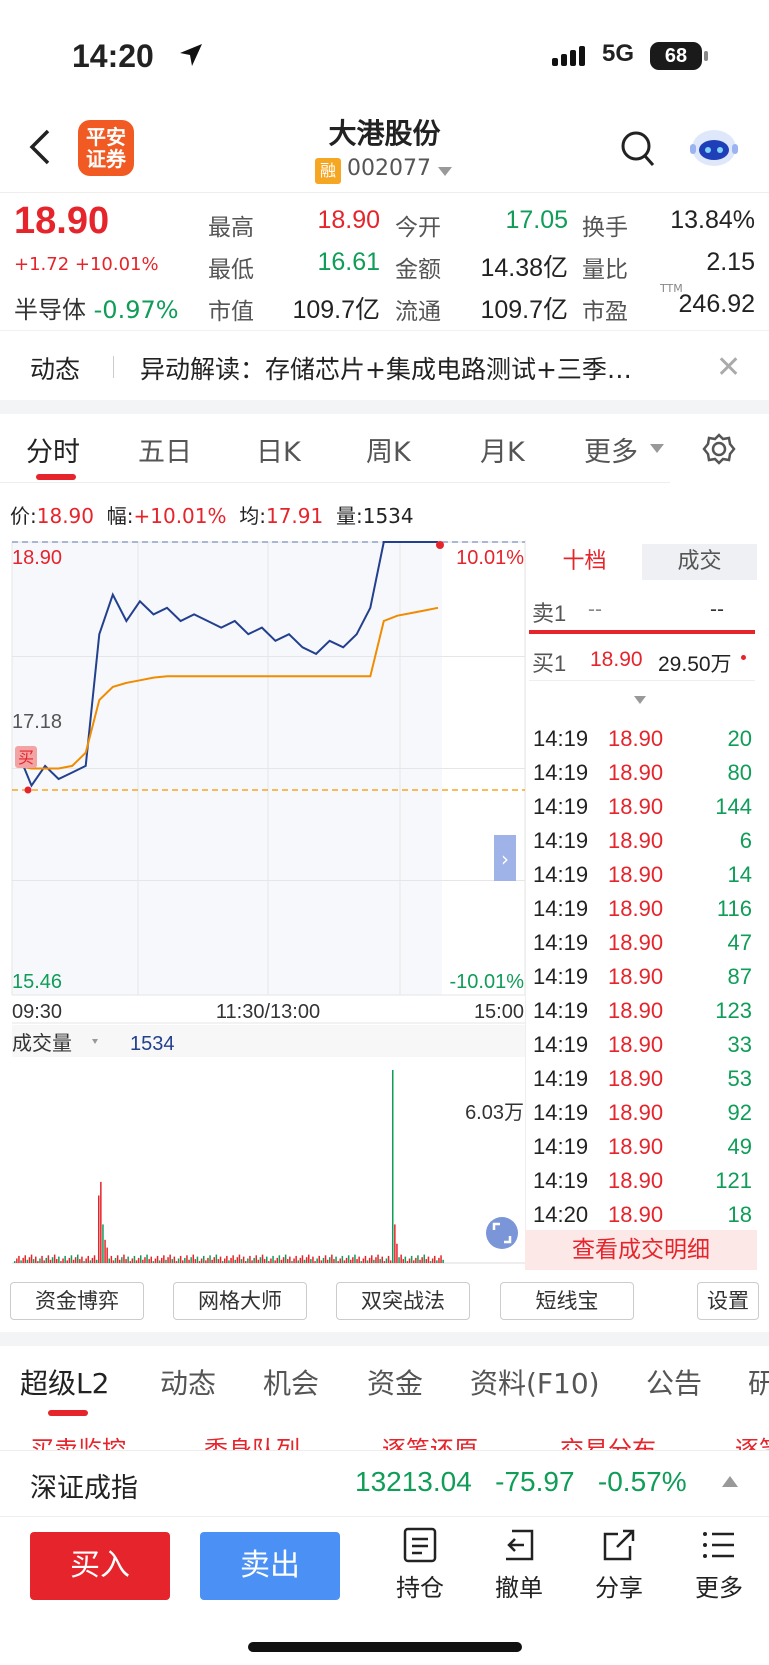 The height and width of the screenshot is (1665, 769). What do you see at coordinates (752, 1440) in the screenshot?
I see `tab-l2-4: 逐笔` at bounding box center [752, 1440].